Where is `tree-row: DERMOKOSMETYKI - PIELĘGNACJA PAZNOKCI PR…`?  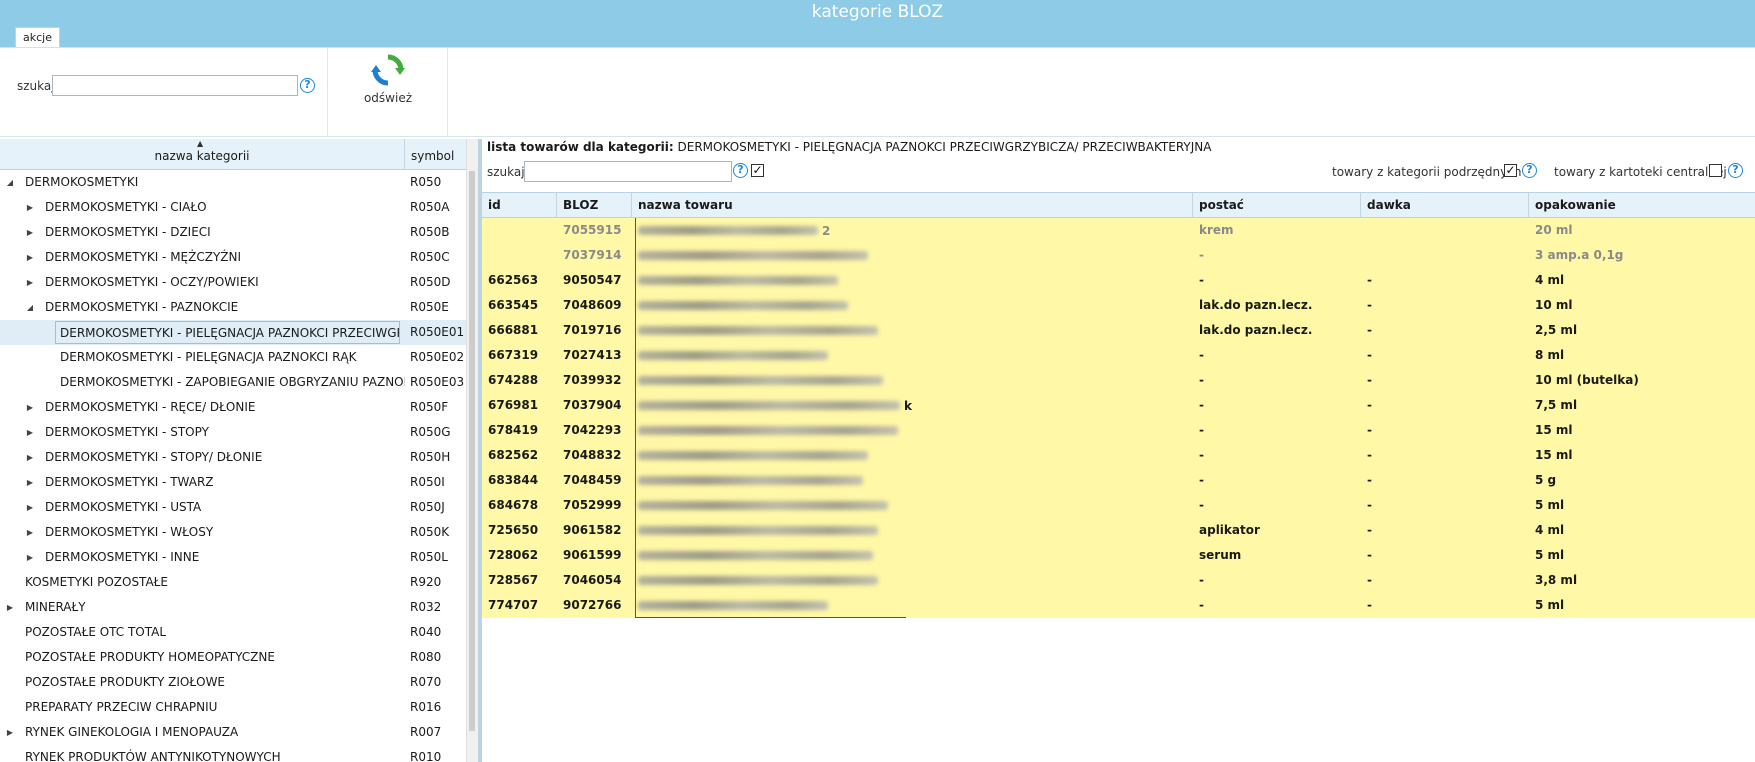 tree-row: DERMOKOSMETYKI - PIELĘGNACJA PAZNOKCI PR… is located at coordinates (233, 332).